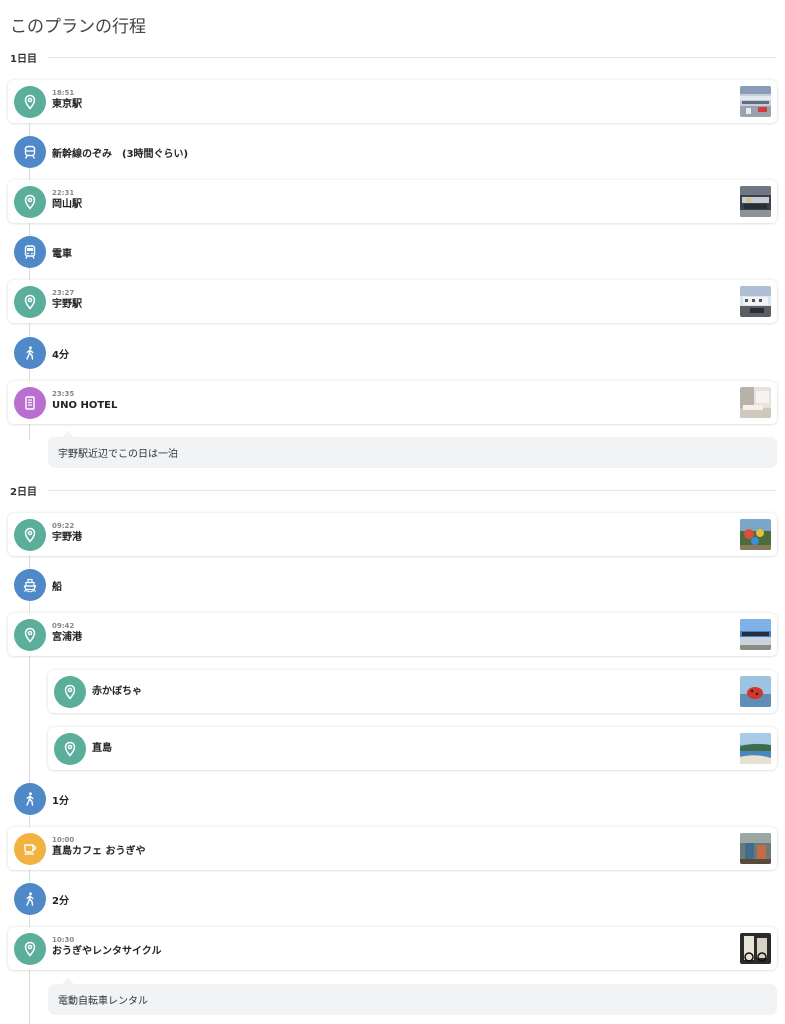 The height and width of the screenshot is (1024, 785). I want to click on spot-time: 23:27, so click(63, 293).